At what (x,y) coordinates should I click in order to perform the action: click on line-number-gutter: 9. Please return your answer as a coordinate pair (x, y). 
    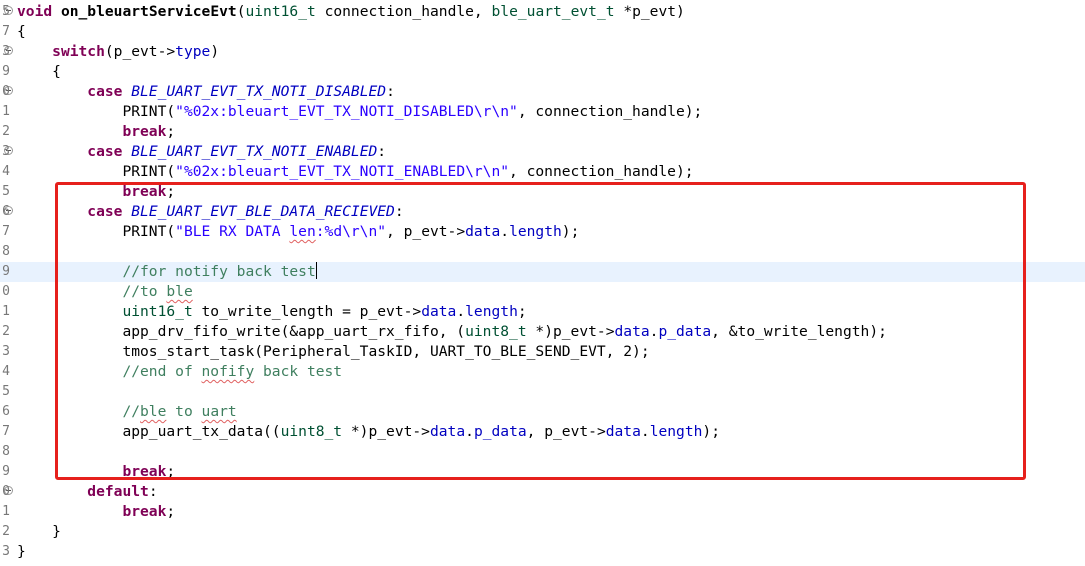
    Looking at the image, I should click on (8, 72).